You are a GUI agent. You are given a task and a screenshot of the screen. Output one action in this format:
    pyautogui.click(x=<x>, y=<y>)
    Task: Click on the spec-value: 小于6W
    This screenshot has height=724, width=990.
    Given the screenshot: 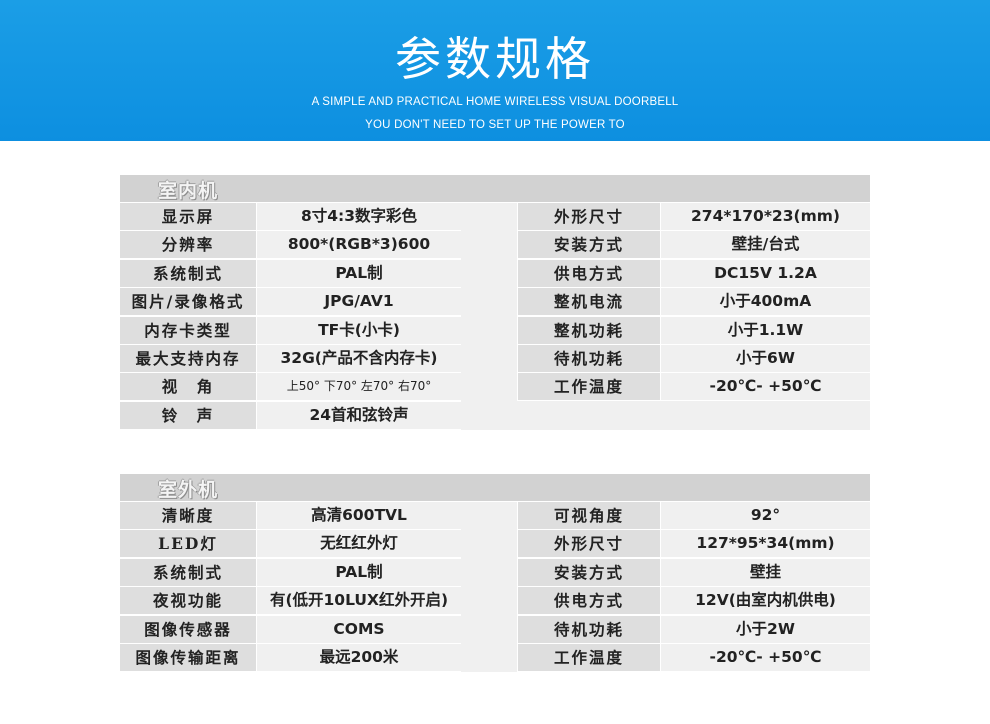 What is the action you would take?
    pyautogui.click(x=765, y=358)
    